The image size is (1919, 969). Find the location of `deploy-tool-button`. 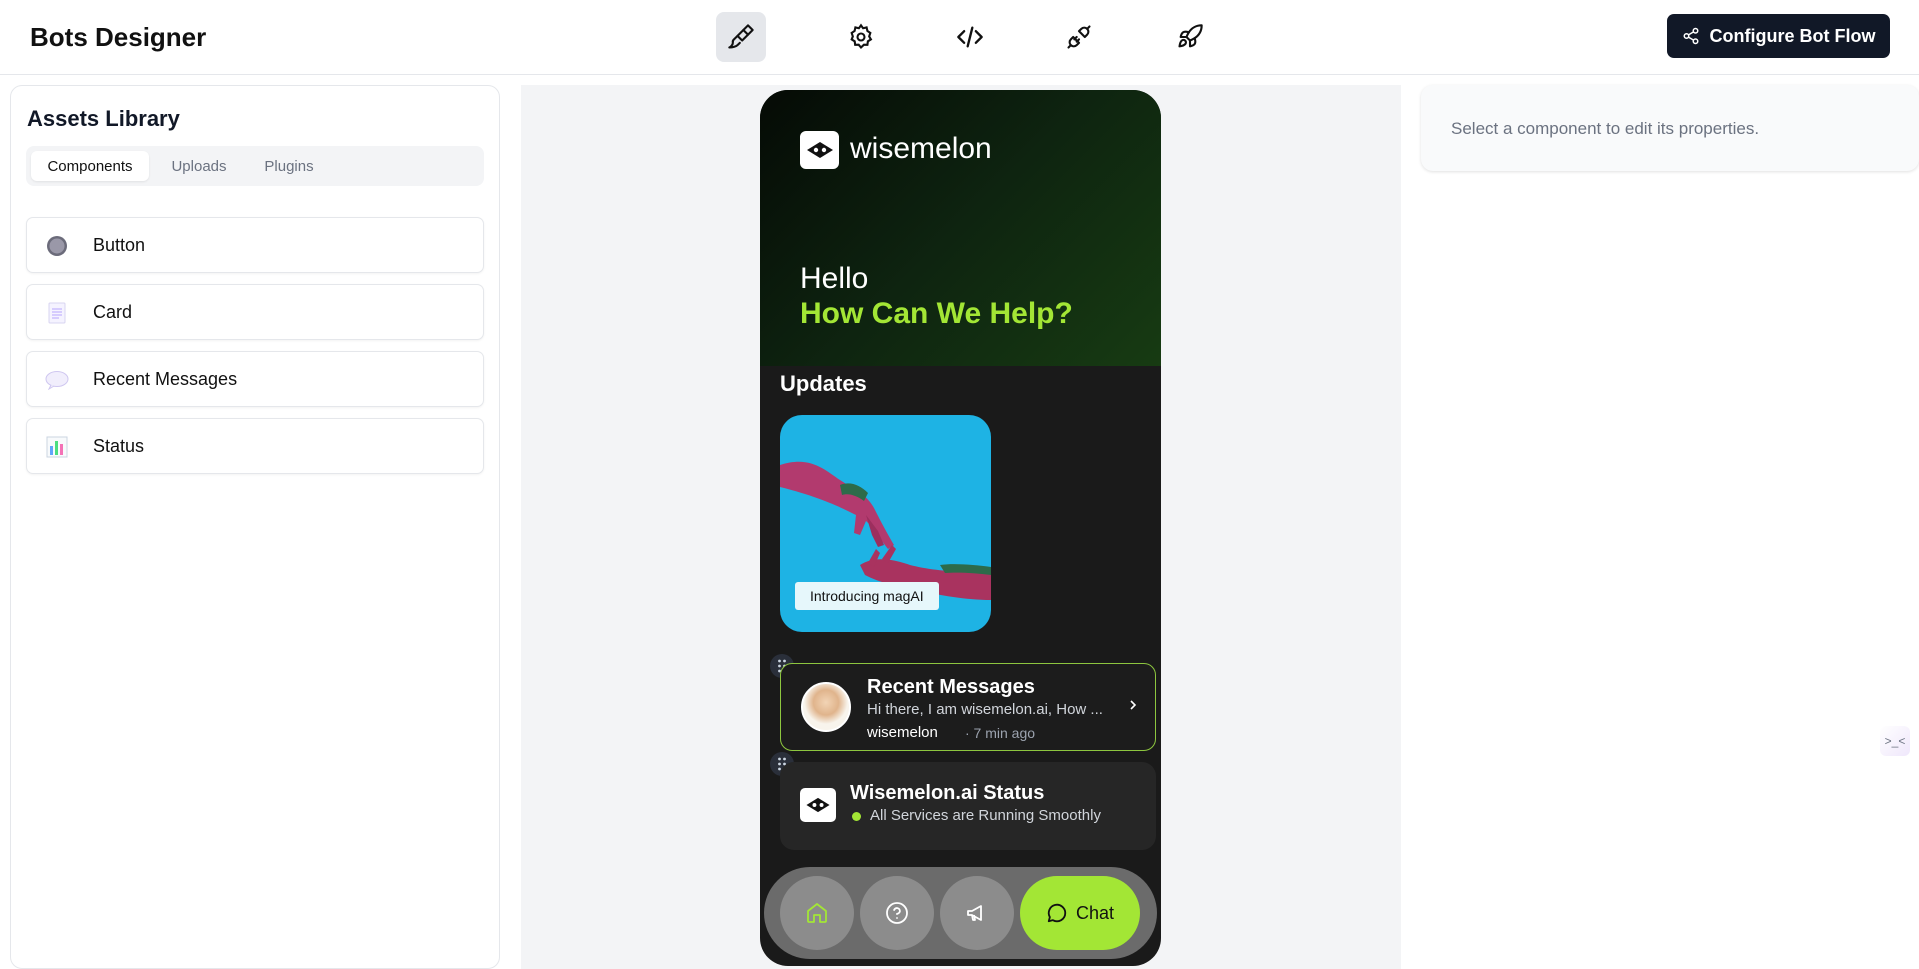

deploy-tool-button is located at coordinates (1190, 37).